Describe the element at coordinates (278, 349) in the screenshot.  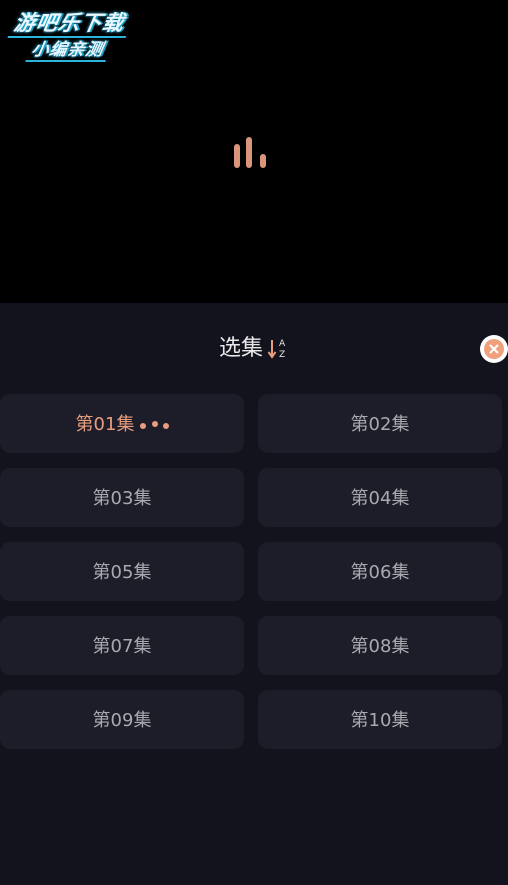
I see `sort-az-icon: A Z` at that location.